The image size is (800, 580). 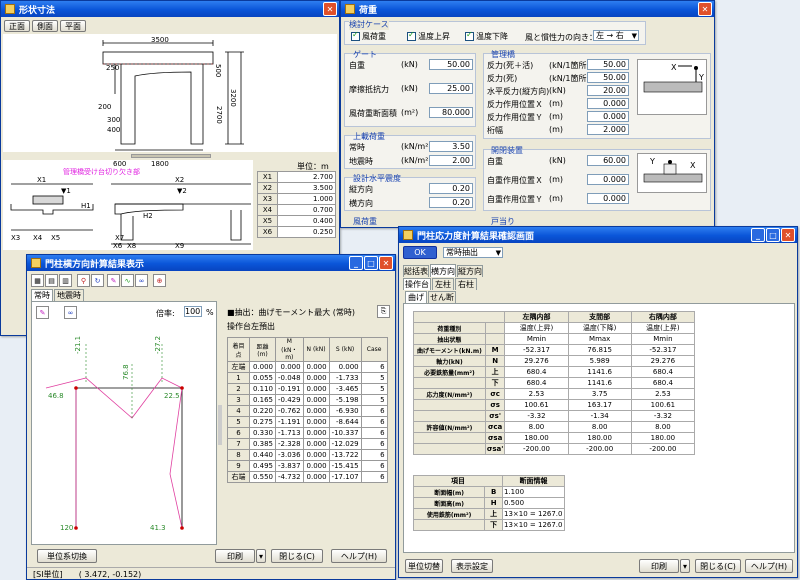 I want to click on value-input: 20.00, so click(x=608, y=90).